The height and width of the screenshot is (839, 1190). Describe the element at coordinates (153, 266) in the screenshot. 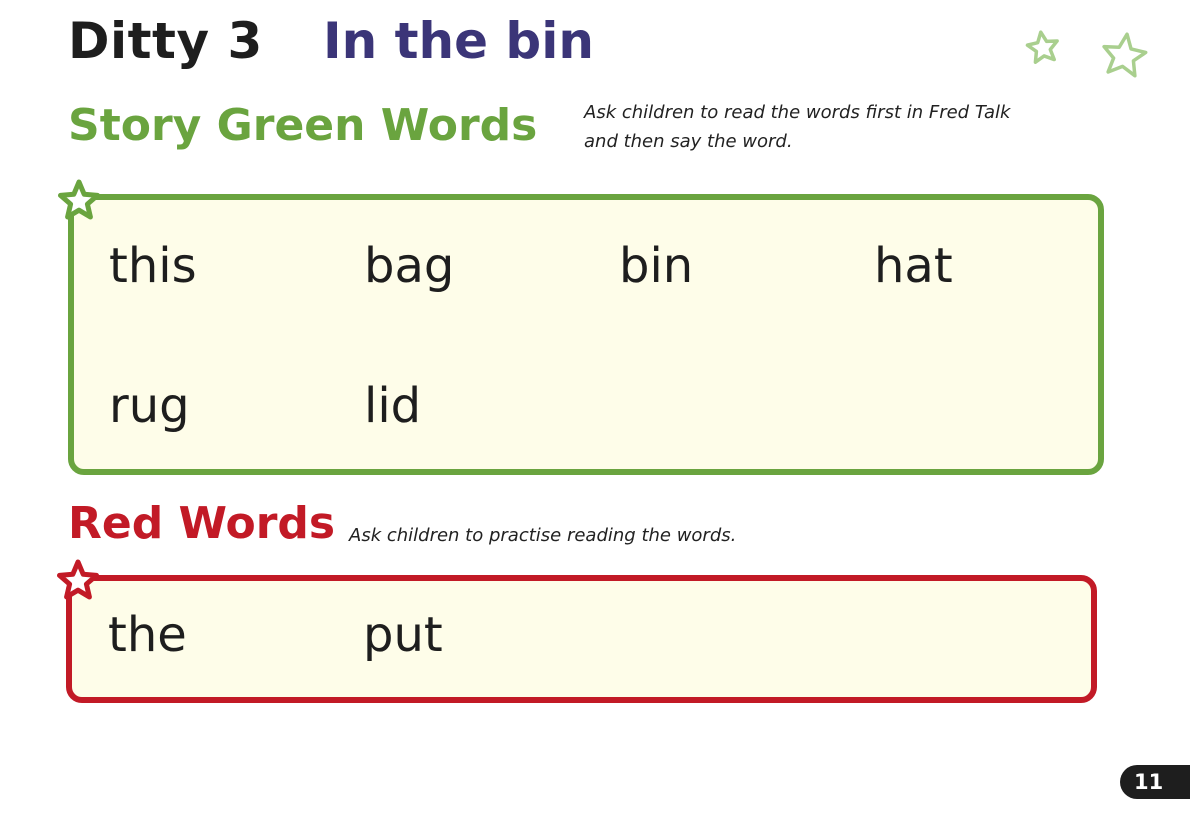

I see `green-word: this` at that location.